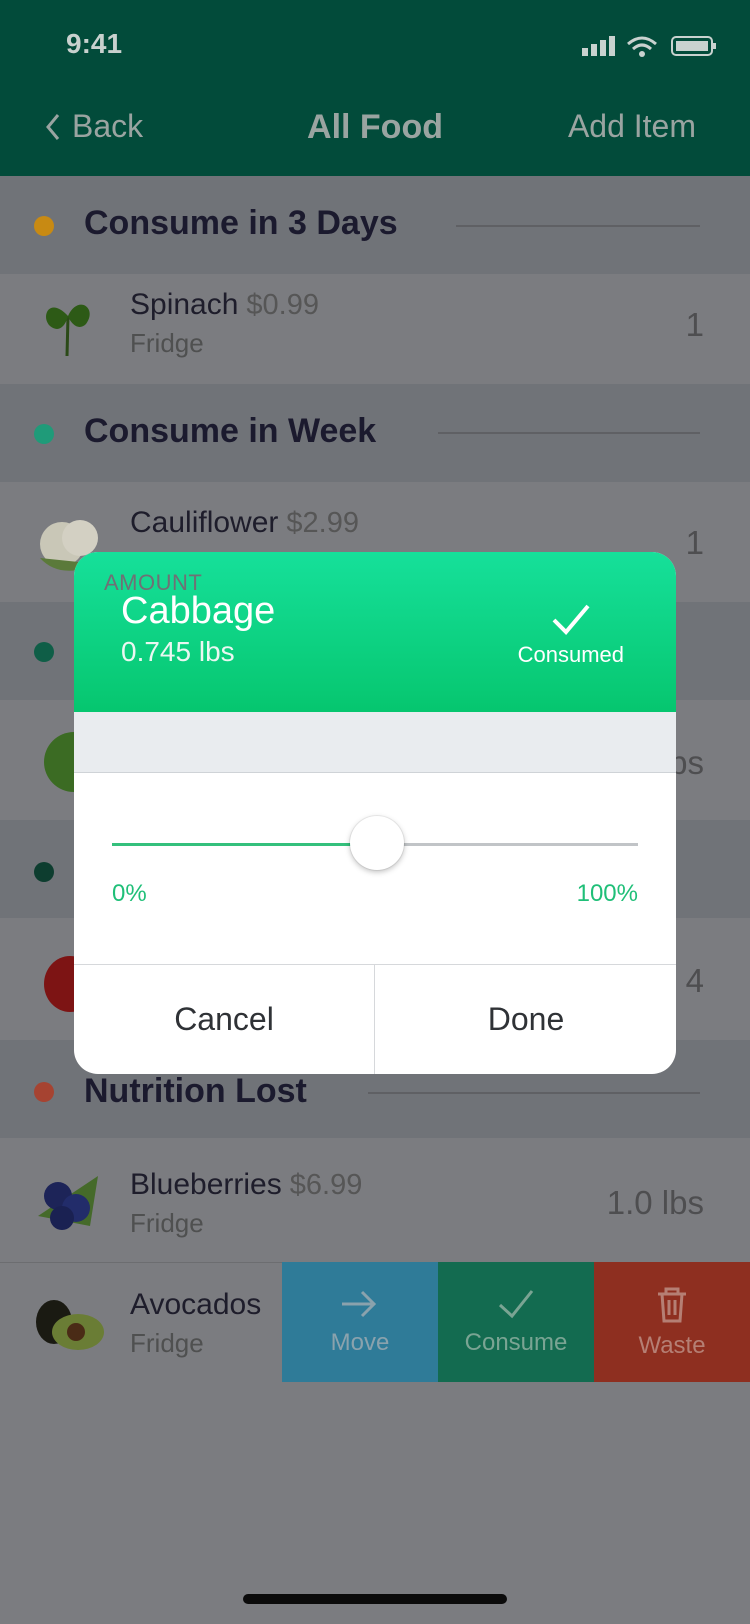 This screenshot has width=750, height=1624. Describe the element at coordinates (655, 1202) in the screenshot. I see `item-quantity: 1.0 lbs` at that location.